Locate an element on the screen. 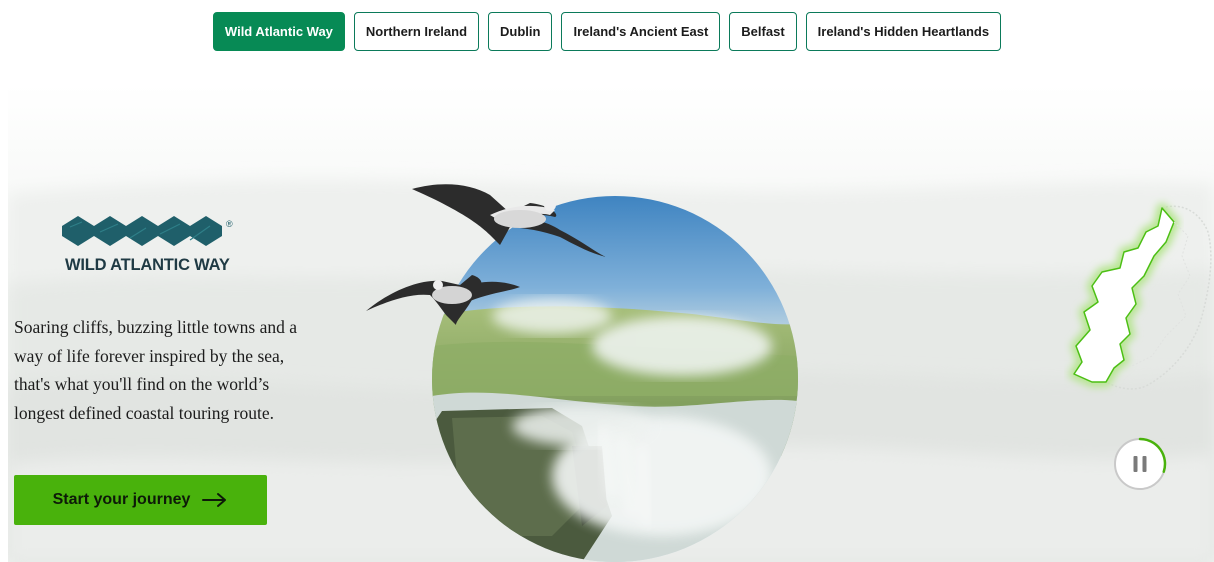 The width and height of the screenshot is (1214, 562). seagulls-image is located at coordinates (486, 254).